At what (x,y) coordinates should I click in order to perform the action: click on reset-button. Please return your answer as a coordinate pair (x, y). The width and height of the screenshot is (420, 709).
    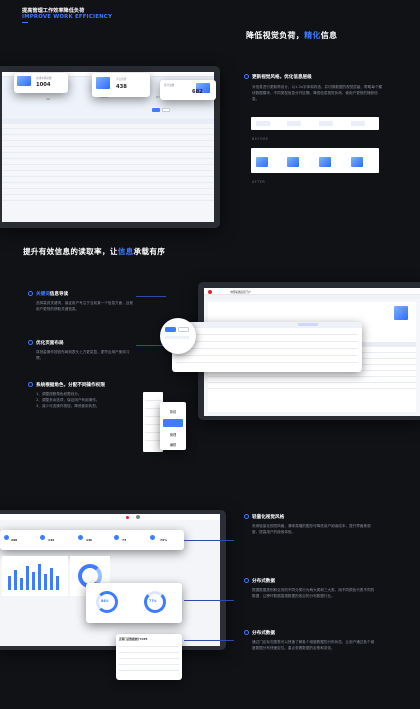
    Looking at the image, I should click on (166, 110).